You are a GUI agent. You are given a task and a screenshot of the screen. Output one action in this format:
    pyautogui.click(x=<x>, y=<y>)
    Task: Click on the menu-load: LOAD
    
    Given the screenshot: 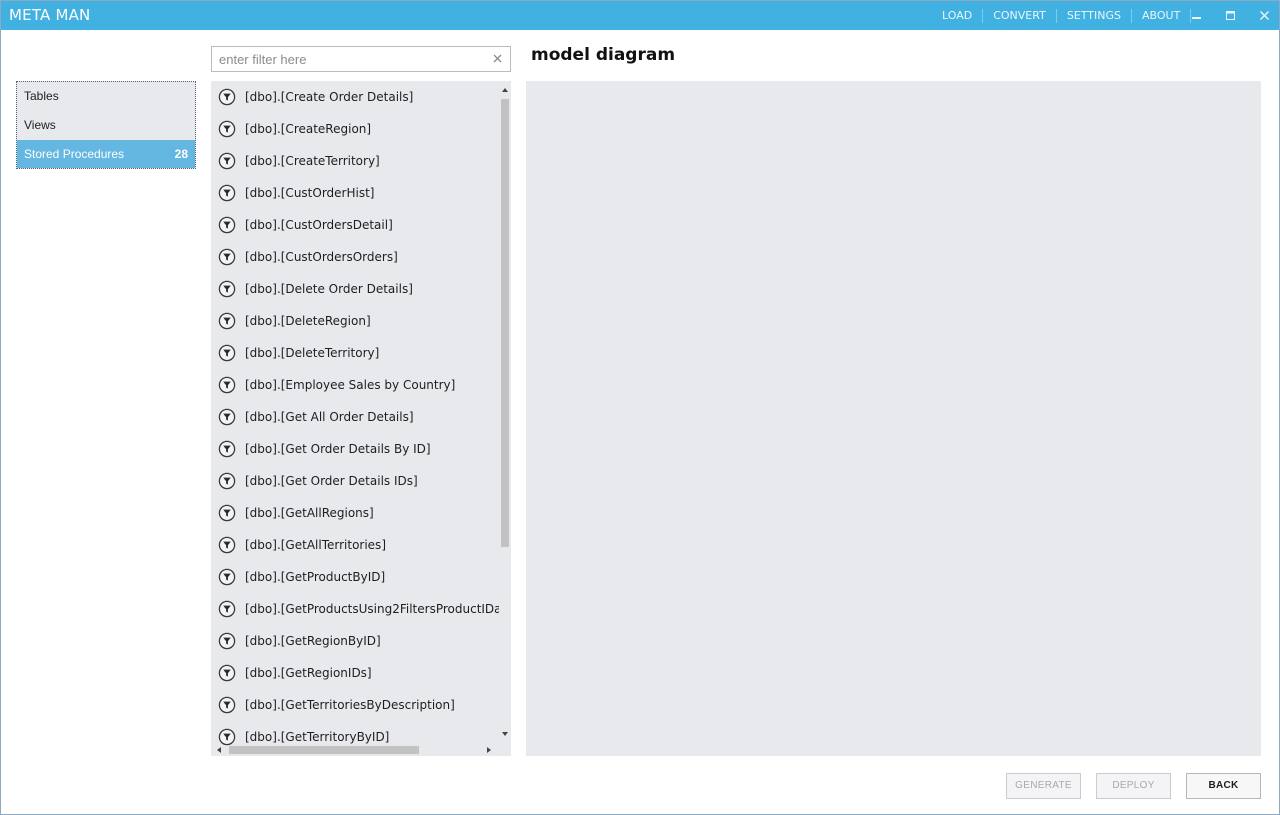 What is the action you would take?
    pyautogui.click(x=957, y=16)
    